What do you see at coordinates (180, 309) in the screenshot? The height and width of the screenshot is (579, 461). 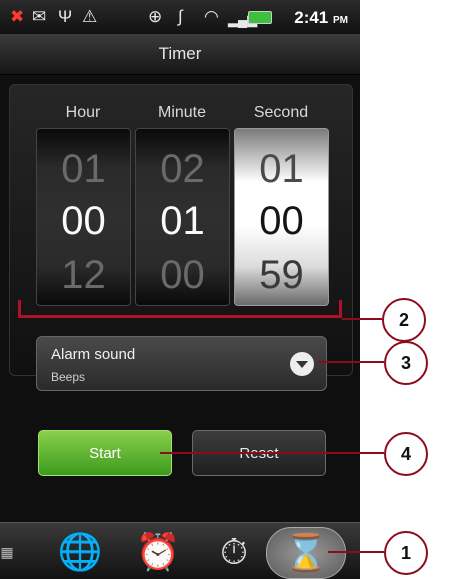 I see `picker-bracket` at bounding box center [180, 309].